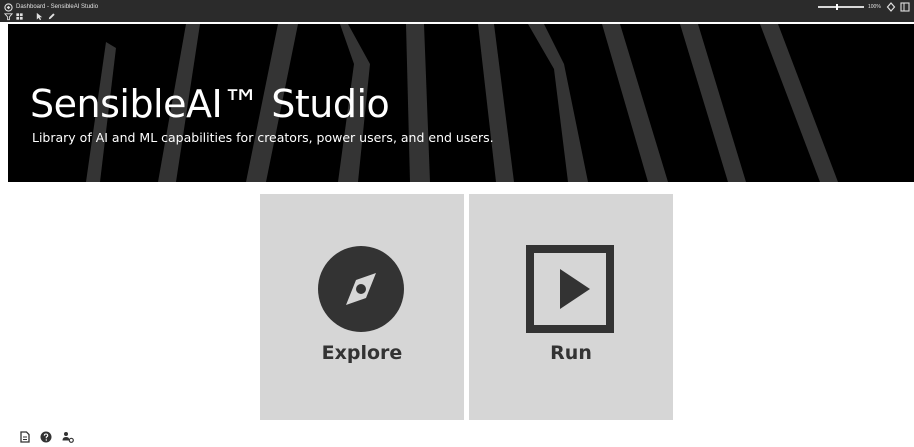 This screenshot has width=914, height=447. Describe the element at coordinates (68, 437) in the screenshot. I see `user-settings-icon` at that location.